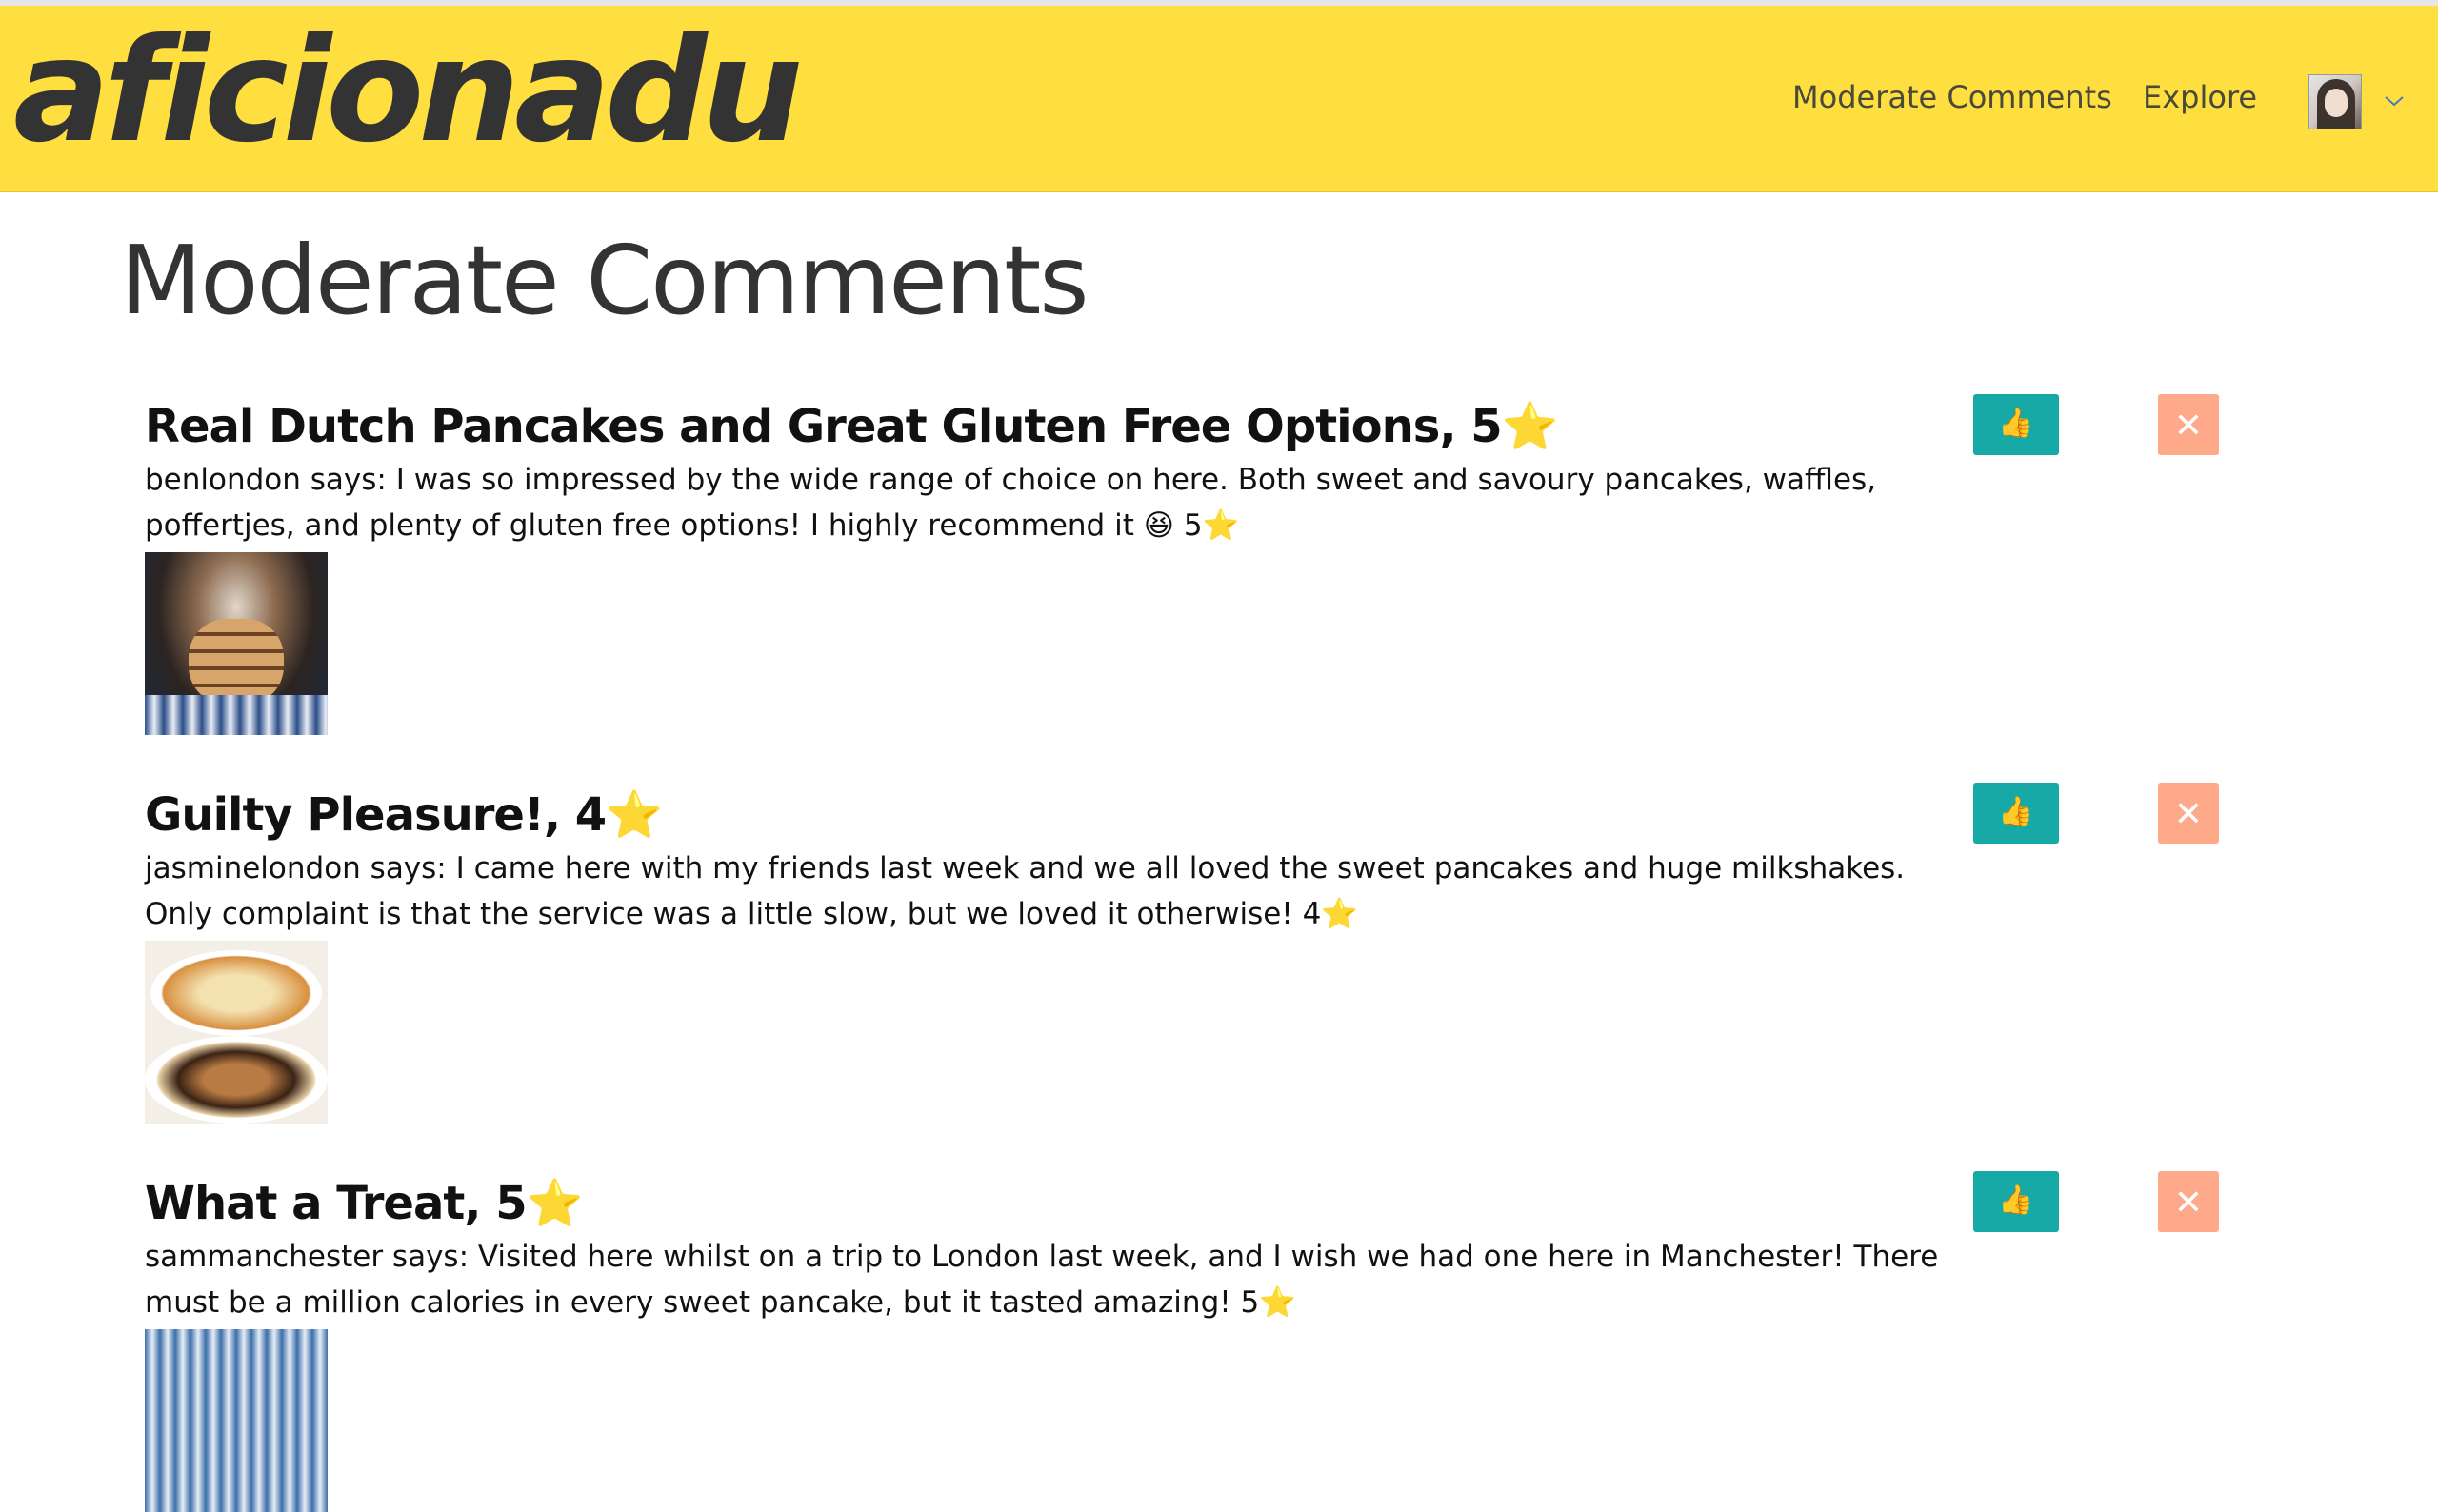  Describe the element at coordinates (605, 280) in the screenshot. I see `page-title: Moderate Comments` at that location.